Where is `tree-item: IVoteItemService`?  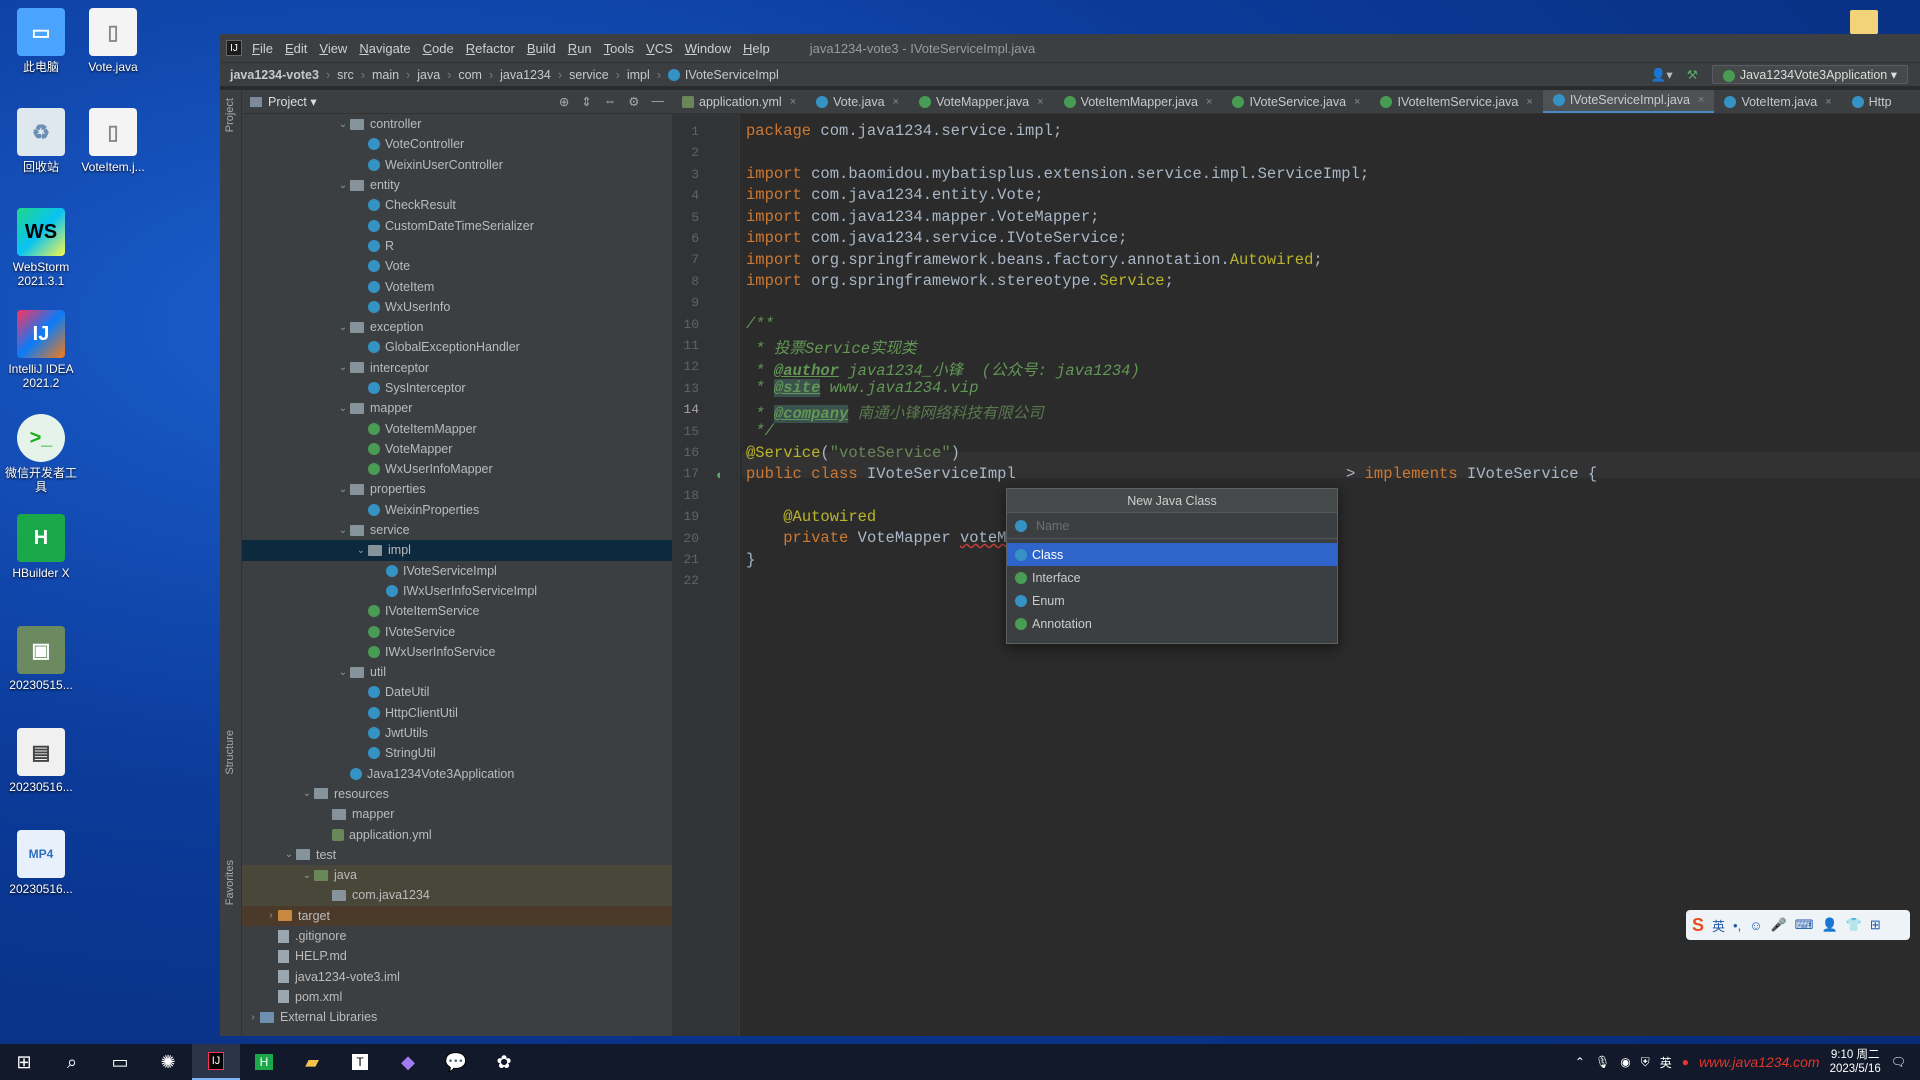 tree-item: IVoteItemService is located at coordinates (457, 611).